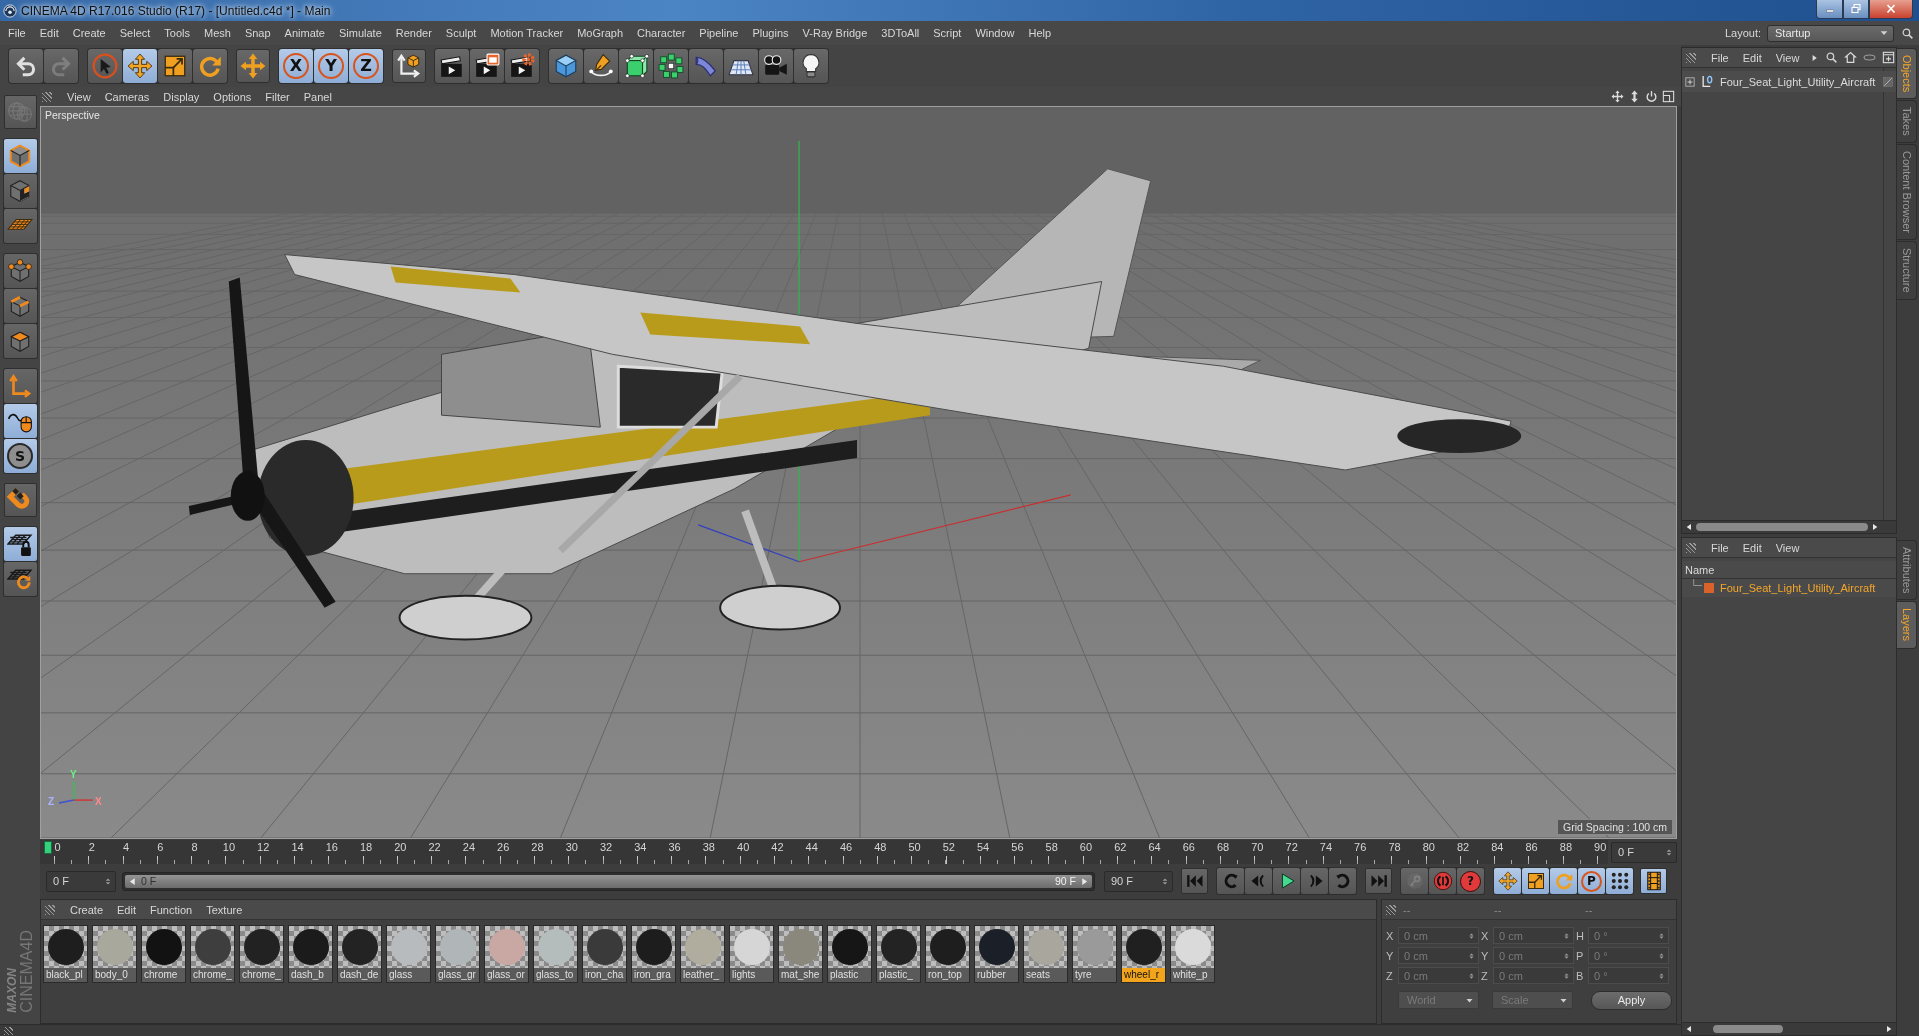 This screenshot has width=1919, height=1036. What do you see at coordinates (304, 33) in the screenshot?
I see `menu-item: Animate` at bounding box center [304, 33].